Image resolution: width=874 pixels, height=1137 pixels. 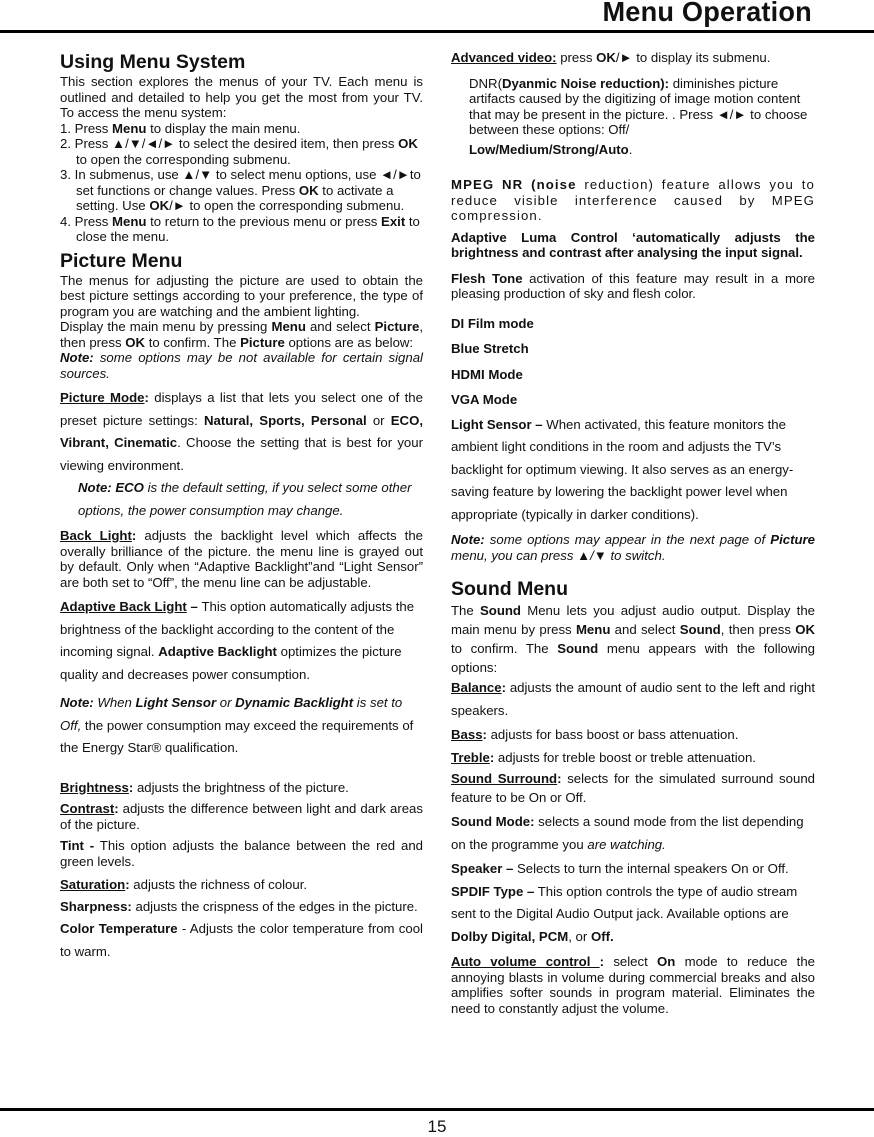 I want to click on emphasis-text: Picture Mode, so click(x=102, y=397).